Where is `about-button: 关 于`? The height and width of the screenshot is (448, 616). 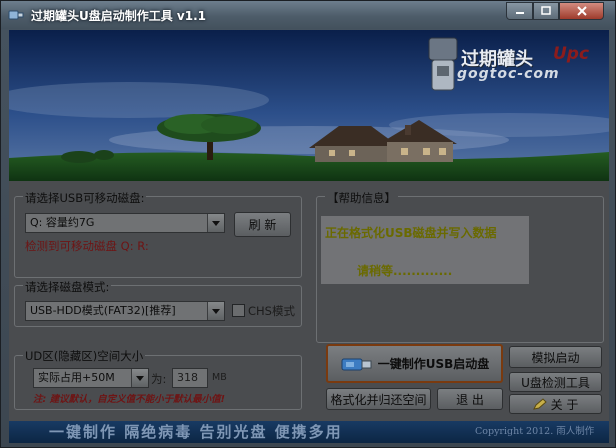
about-button: 关 于 is located at coordinates (555, 404).